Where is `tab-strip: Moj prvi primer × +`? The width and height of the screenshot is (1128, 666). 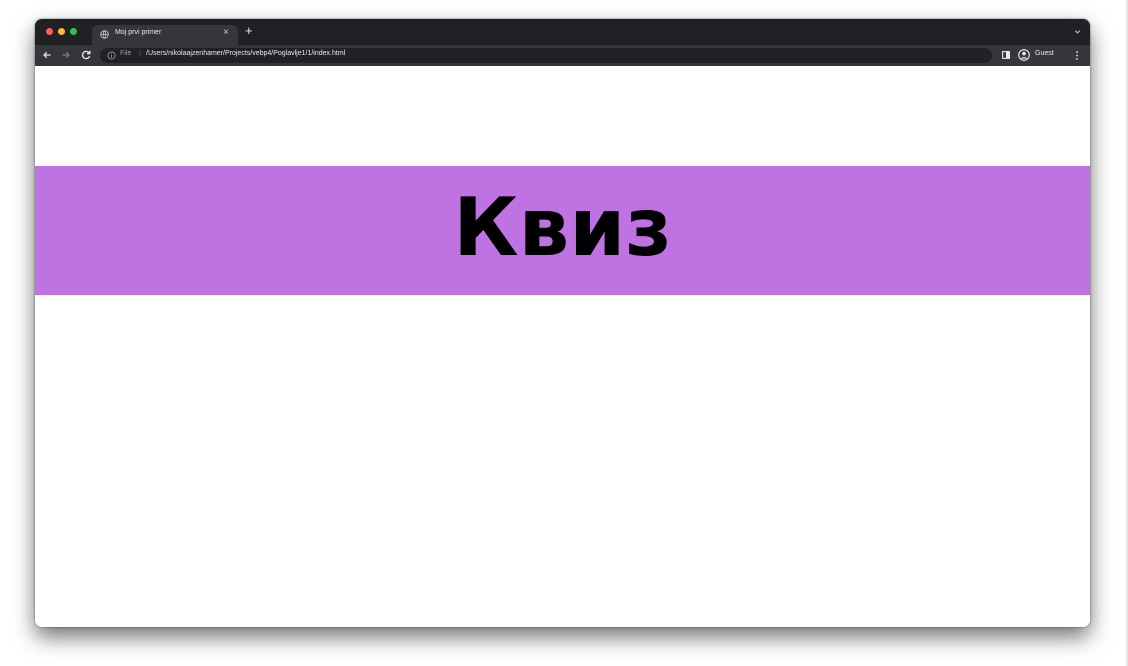 tab-strip: Moj prvi primer × + is located at coordinates (562, 32).